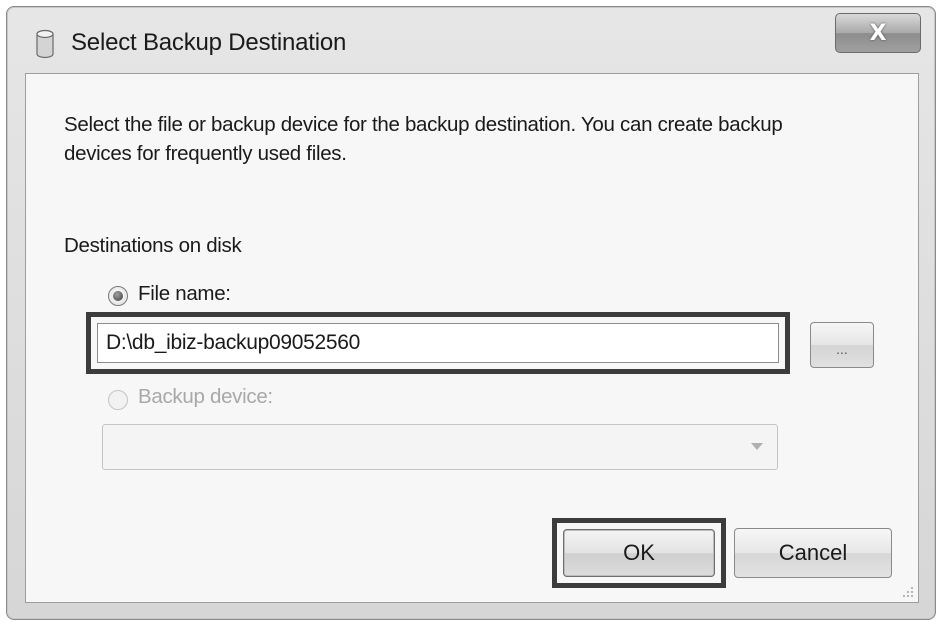 This screenshot has height=626, width=942. Describe the element at coordinates (118, 400) in the screenshot. I see `backup-device-radio` at that location.